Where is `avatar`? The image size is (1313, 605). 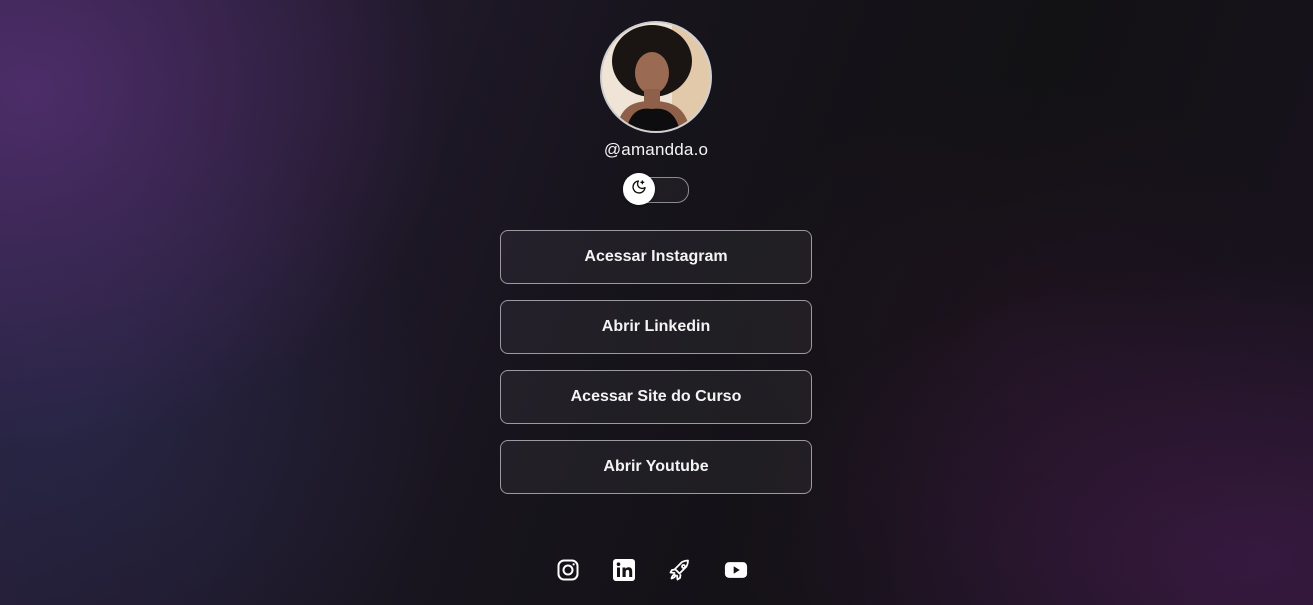
avatar is located at coordinates (656, 77).